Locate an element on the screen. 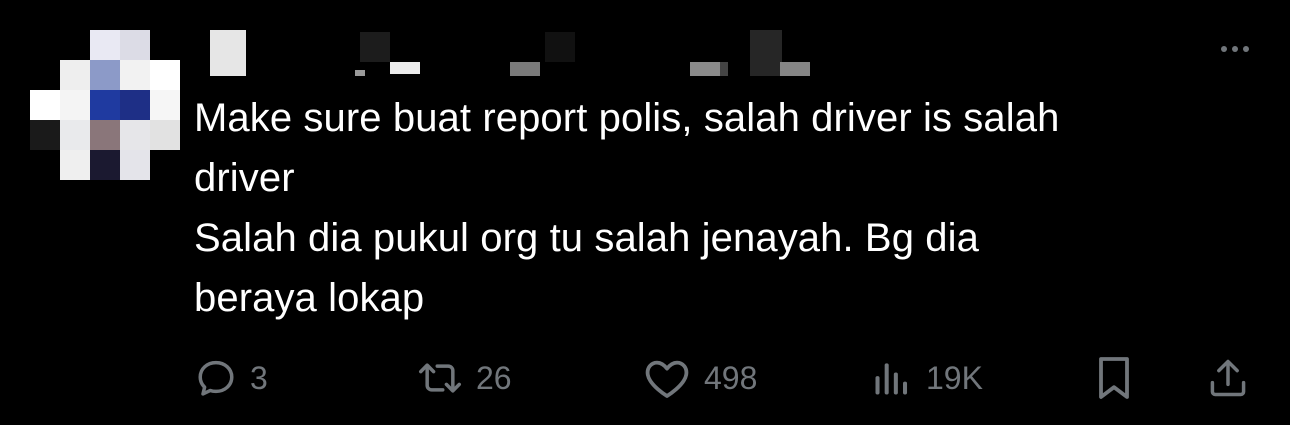 The image size is (1290, 425). reply-bubble-icon is located at coordinates (216, 378).